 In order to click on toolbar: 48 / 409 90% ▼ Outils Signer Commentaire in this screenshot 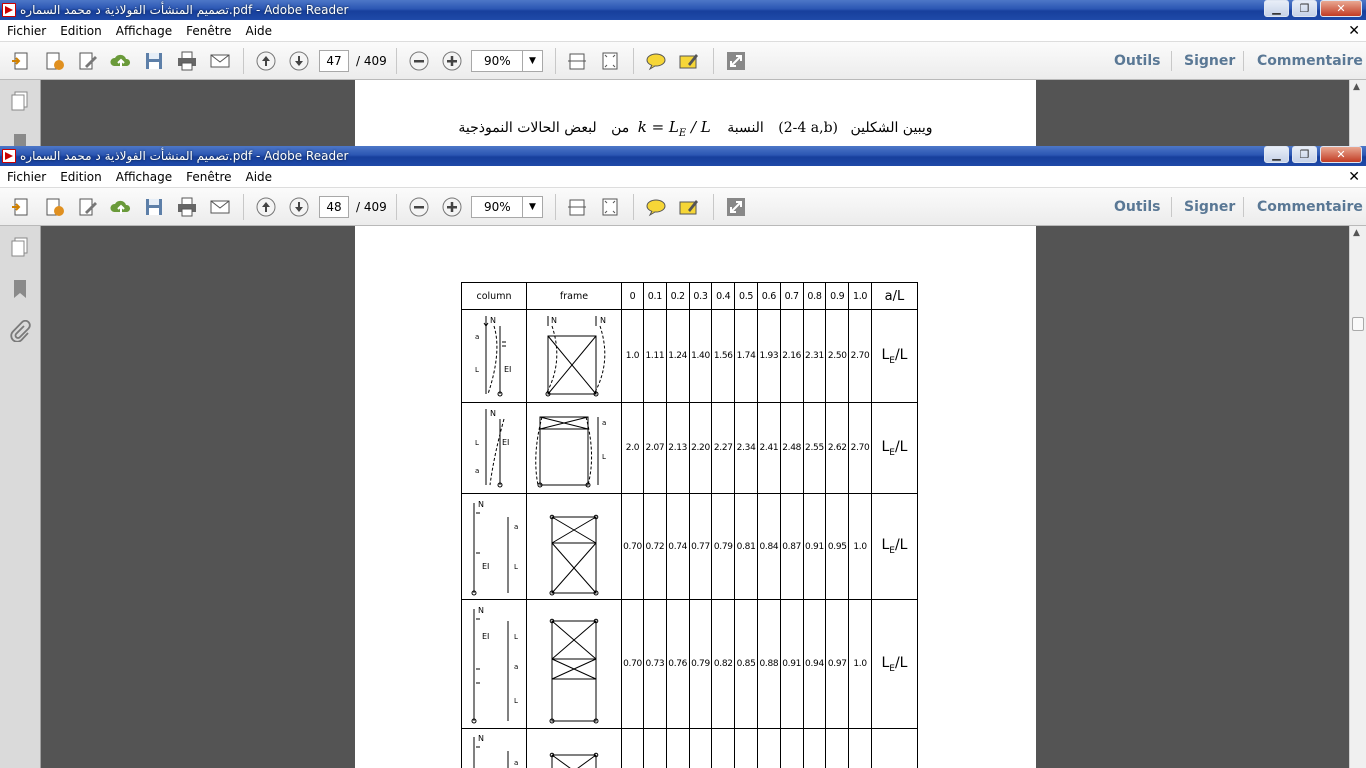, I will do `click(683, 207)`.